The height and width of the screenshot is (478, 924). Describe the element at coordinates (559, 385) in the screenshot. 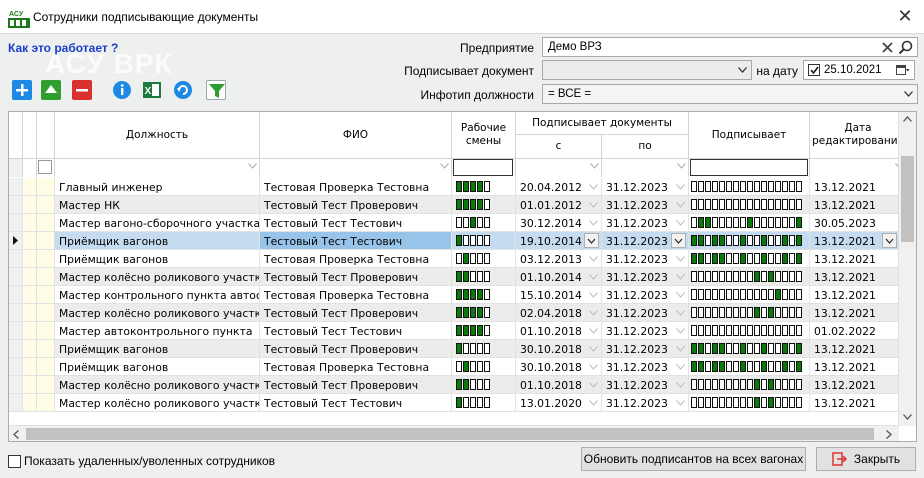

I see `from-date-cell: 01.10.2018` at that location.